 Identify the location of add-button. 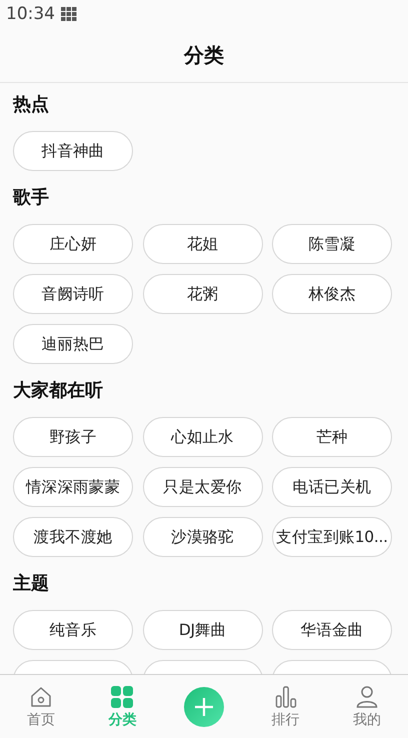
(204, 706).